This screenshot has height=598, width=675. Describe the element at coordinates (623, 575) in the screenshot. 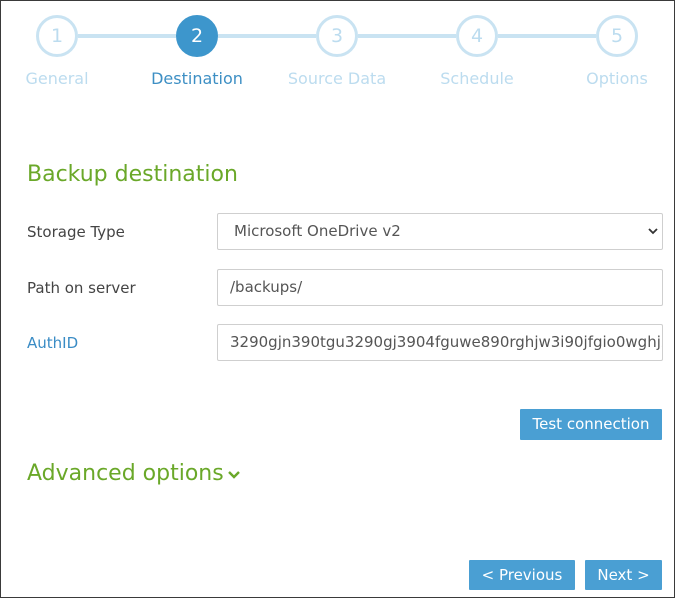

I see `next-button: Next >` at that location.